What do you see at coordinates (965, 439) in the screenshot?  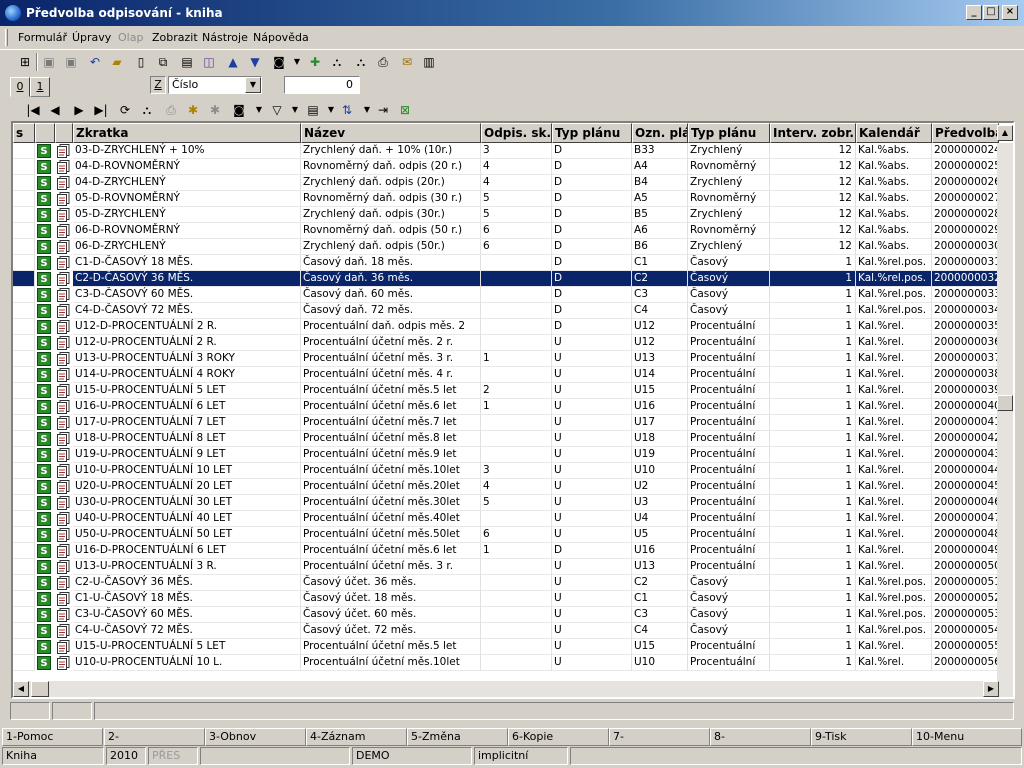 I see `cell-predvolba: 2000000042` at bounding box center [965, 439].